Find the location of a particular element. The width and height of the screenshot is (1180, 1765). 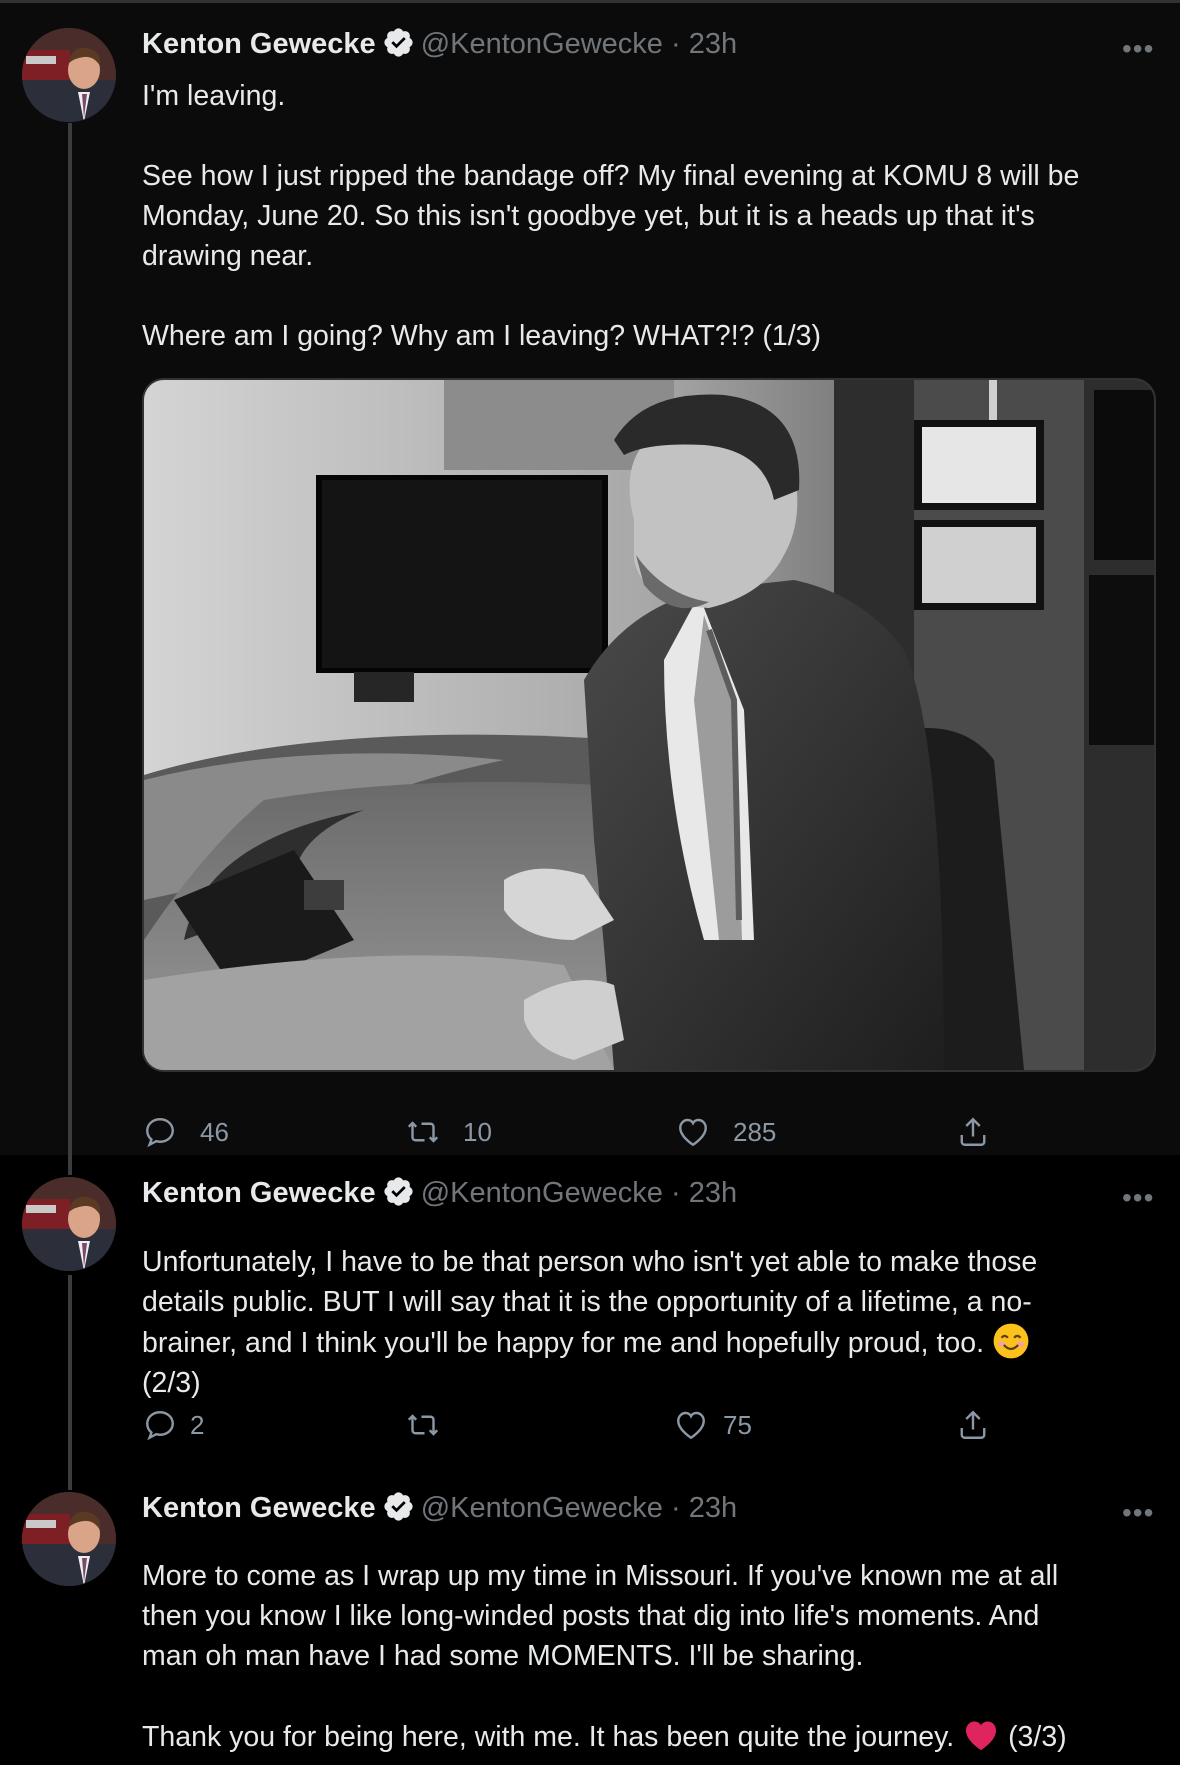

tweet-actions: 46 10 285 is located at coordinates (572, 1132).